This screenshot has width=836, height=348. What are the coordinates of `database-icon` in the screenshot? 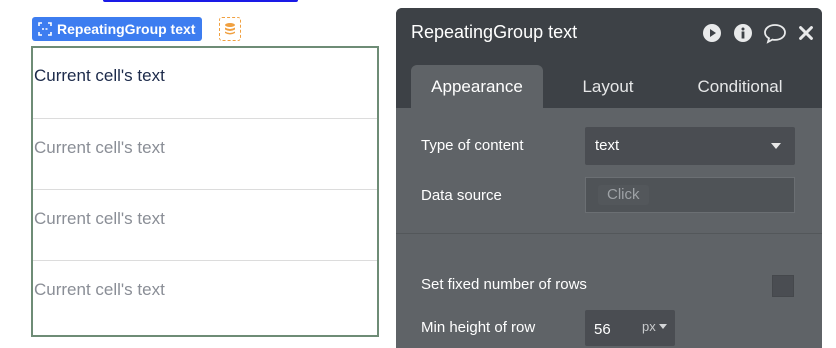 It's located at (230, 29).